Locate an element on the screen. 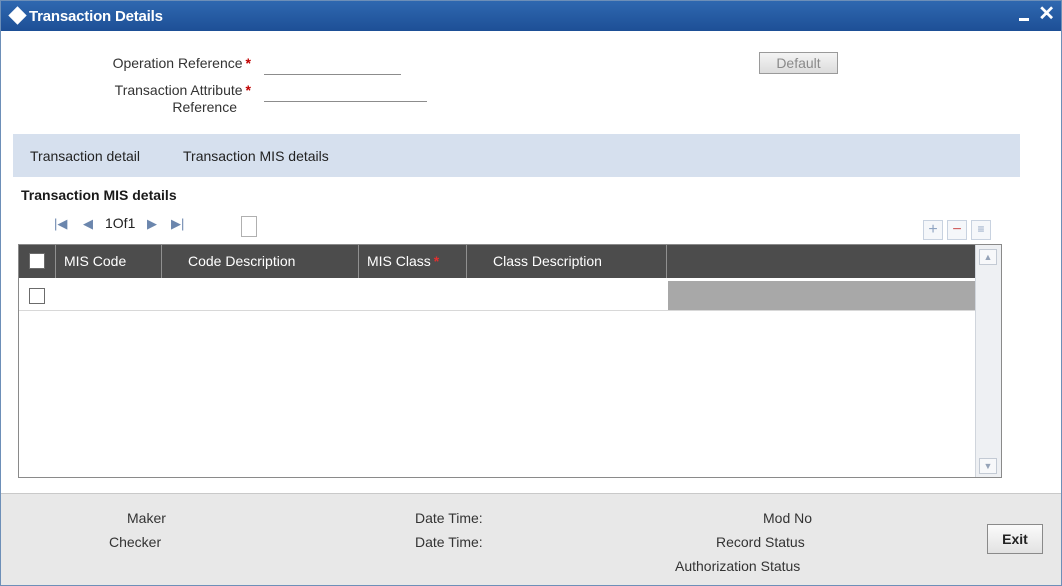 Image resolution: width=1062 pixels, height=586 pixels. pager: |◀ ◀ 1Of1 ▶ ▶| is located at coordinates (171, 225).